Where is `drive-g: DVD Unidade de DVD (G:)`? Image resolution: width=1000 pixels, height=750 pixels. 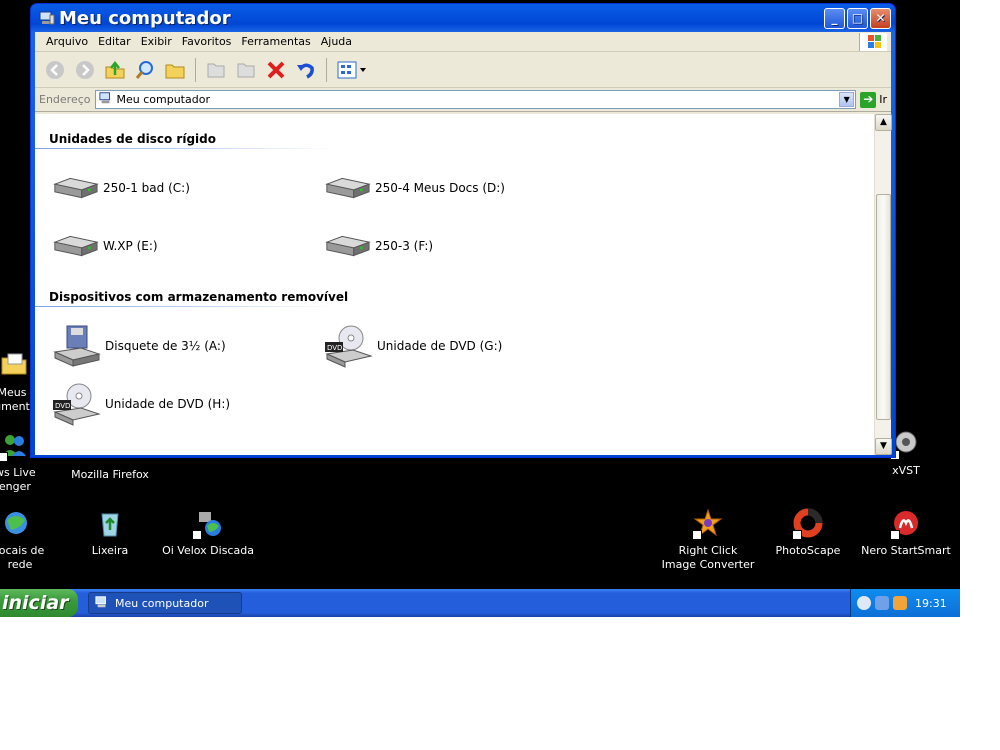
drive-g: DVD Unidade de DVD (G:) is located at coordinates (412, 346).